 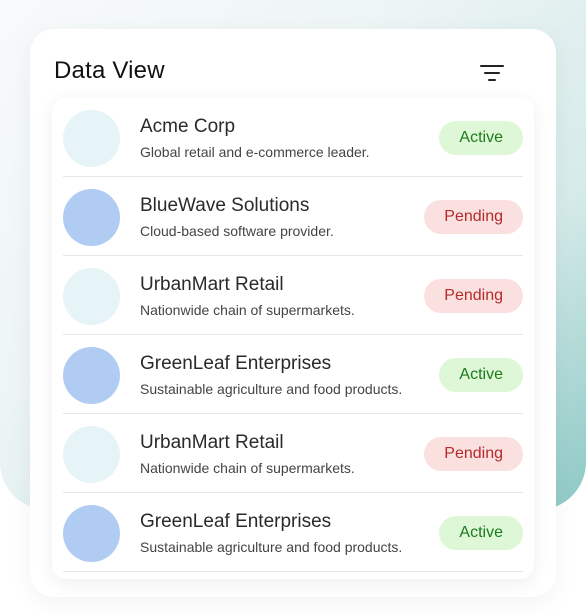 I want to click on company-description: Global retail and e-commerce leader., so click(x=255, y=152).